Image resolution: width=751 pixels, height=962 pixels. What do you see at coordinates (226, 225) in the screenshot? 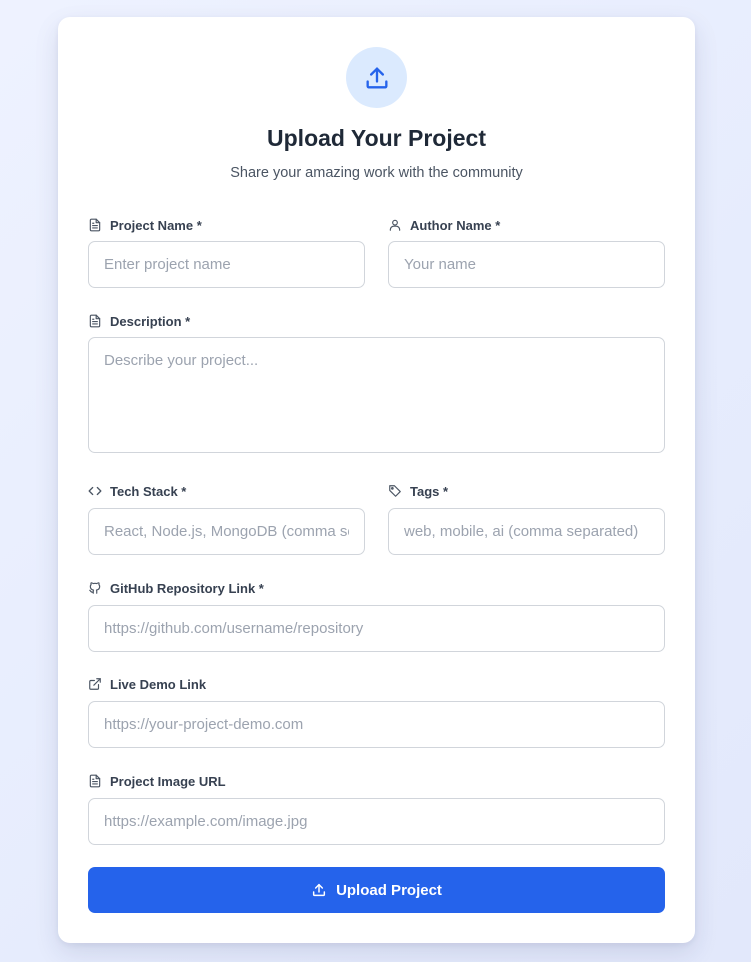
I see `project-name-label: Project Name *` at bounding box center [226, 225].